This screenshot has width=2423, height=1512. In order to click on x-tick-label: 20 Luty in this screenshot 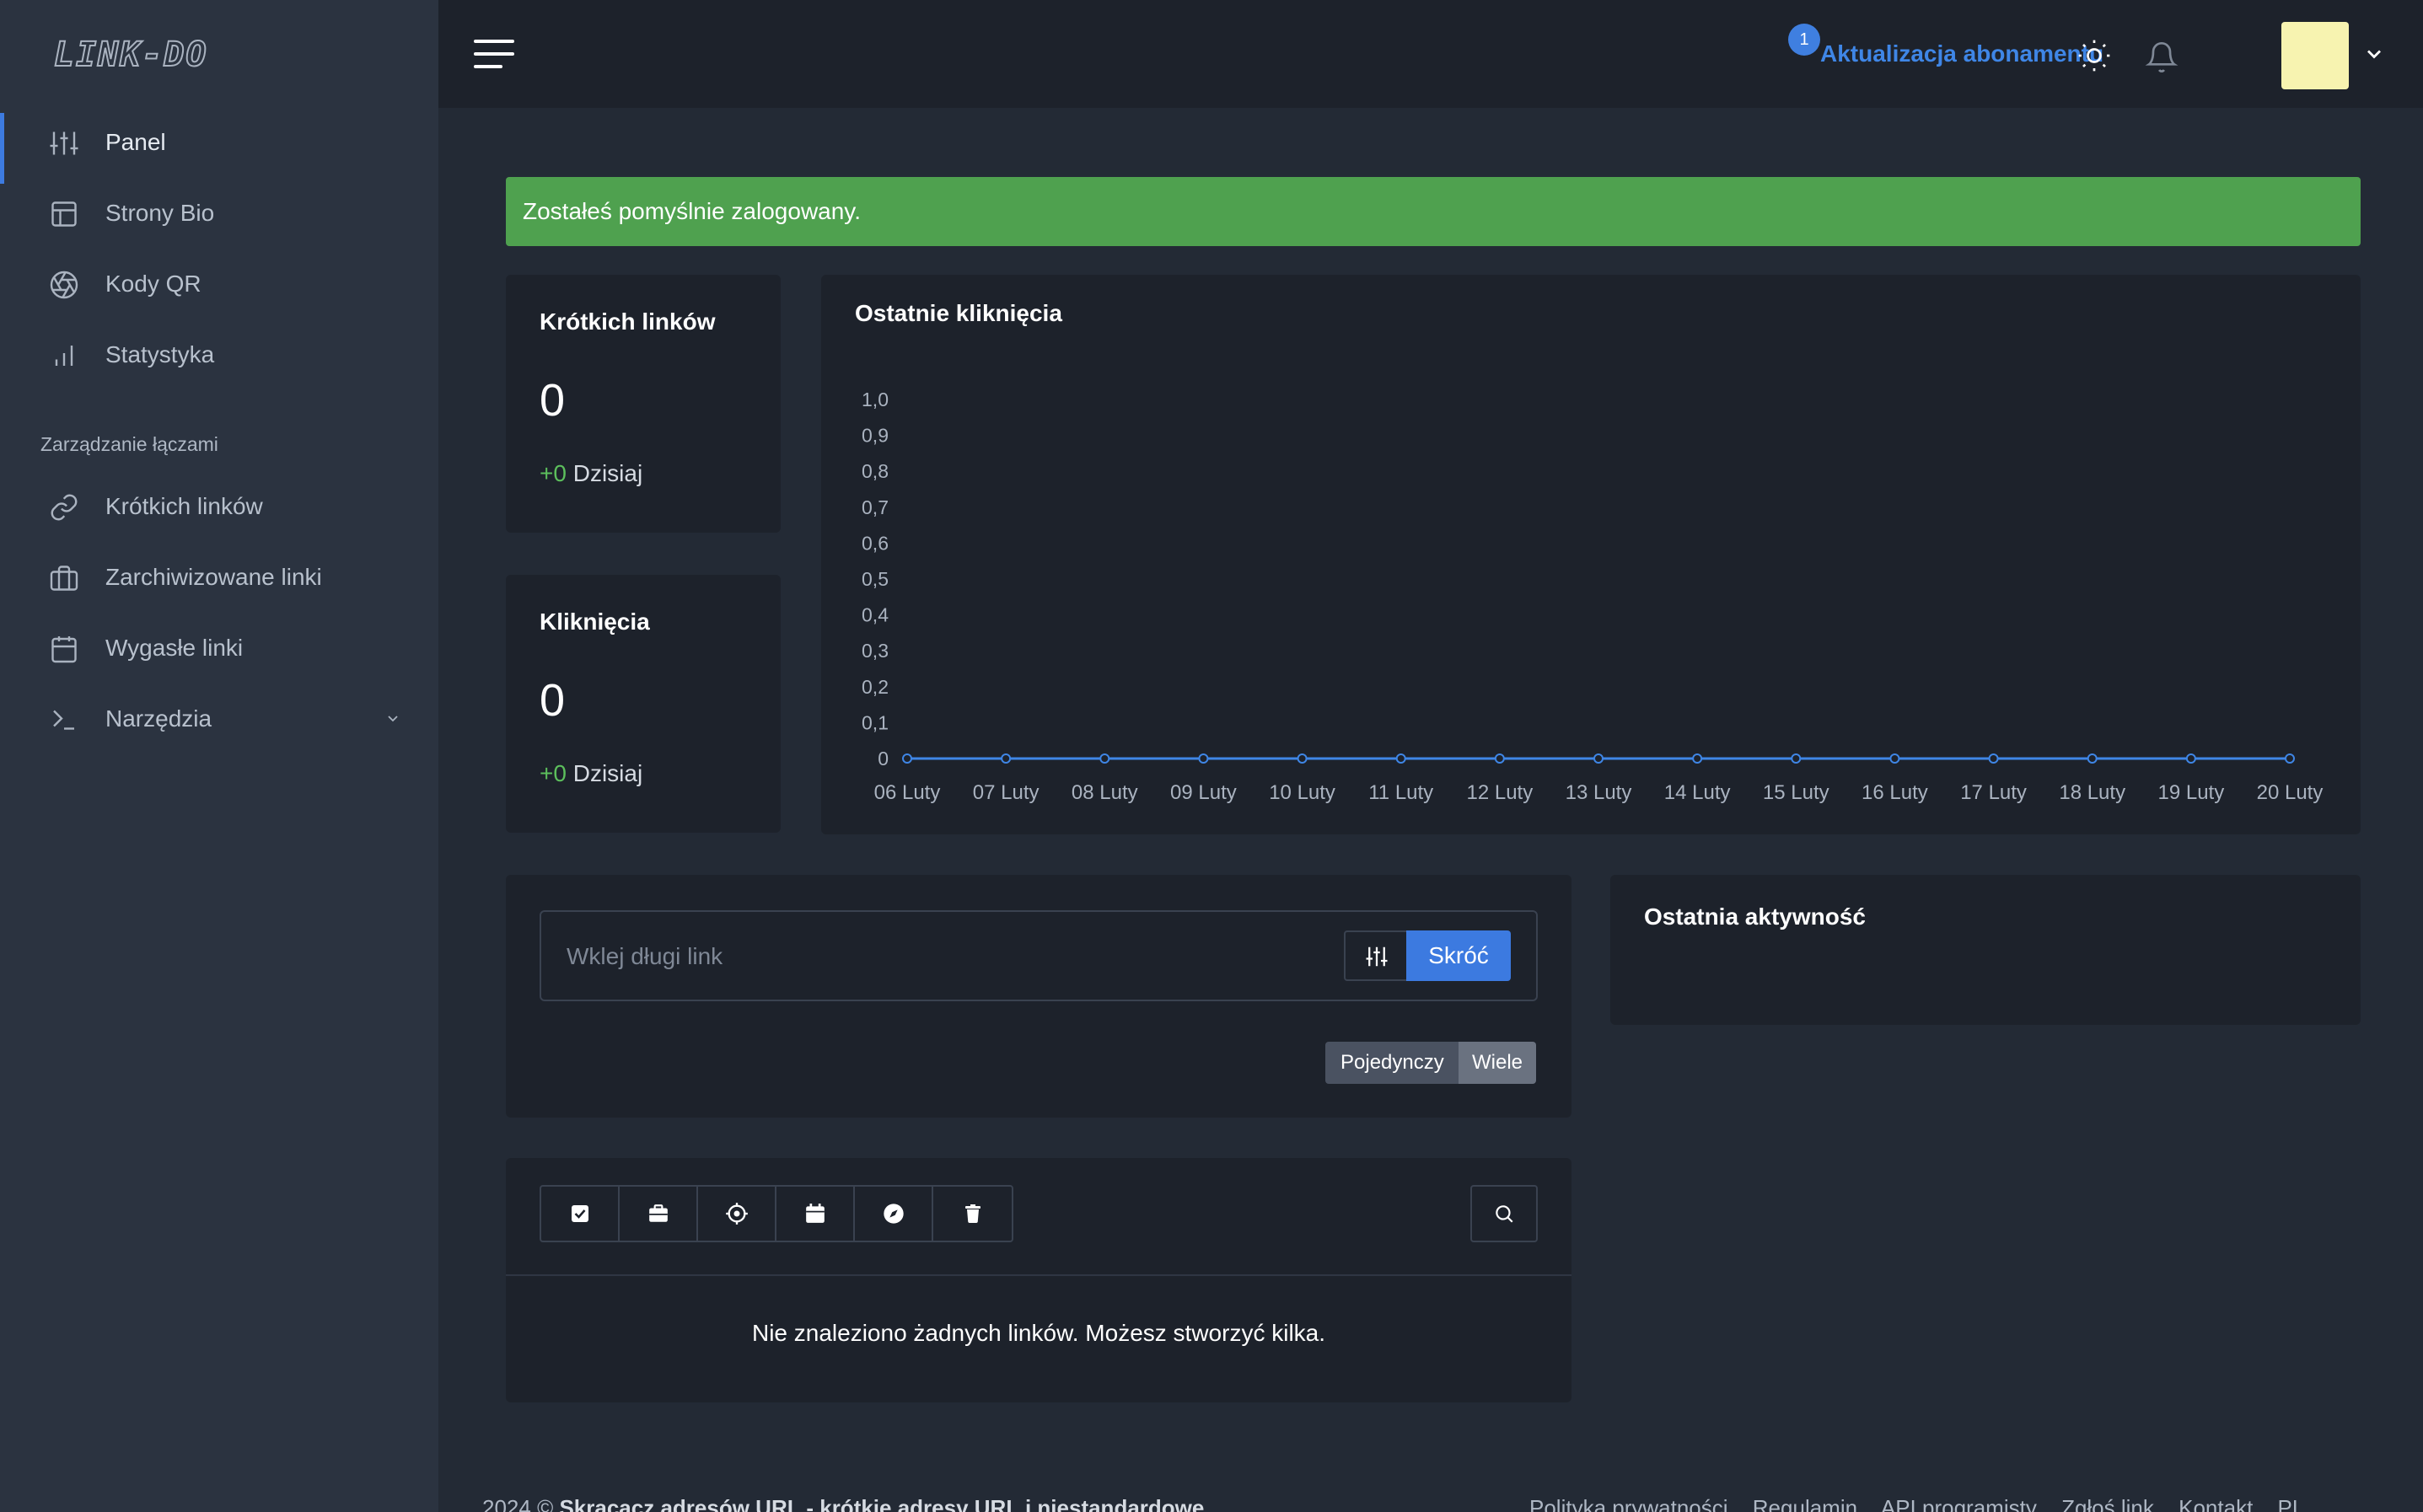, I will do `click(2290, 792)`.